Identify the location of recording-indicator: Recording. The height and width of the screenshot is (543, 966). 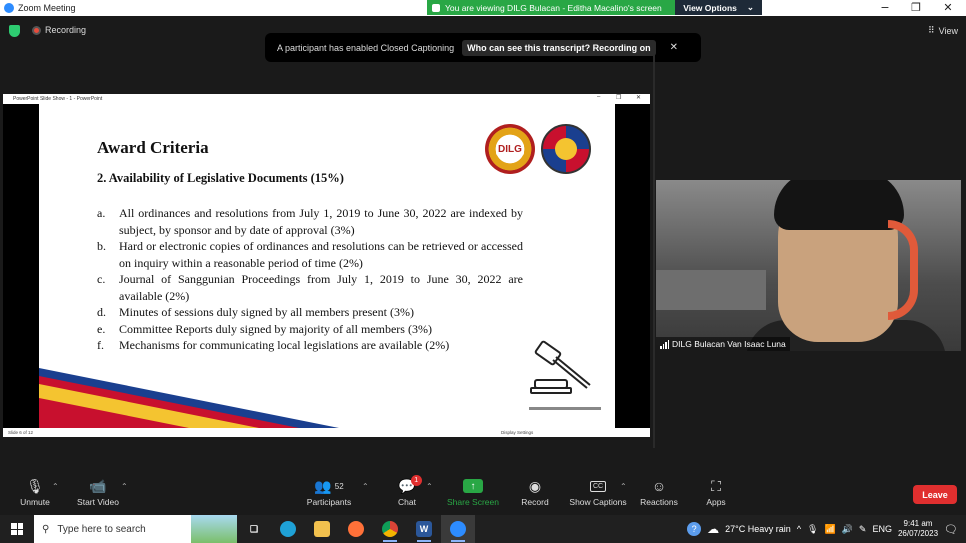
(59, 30).